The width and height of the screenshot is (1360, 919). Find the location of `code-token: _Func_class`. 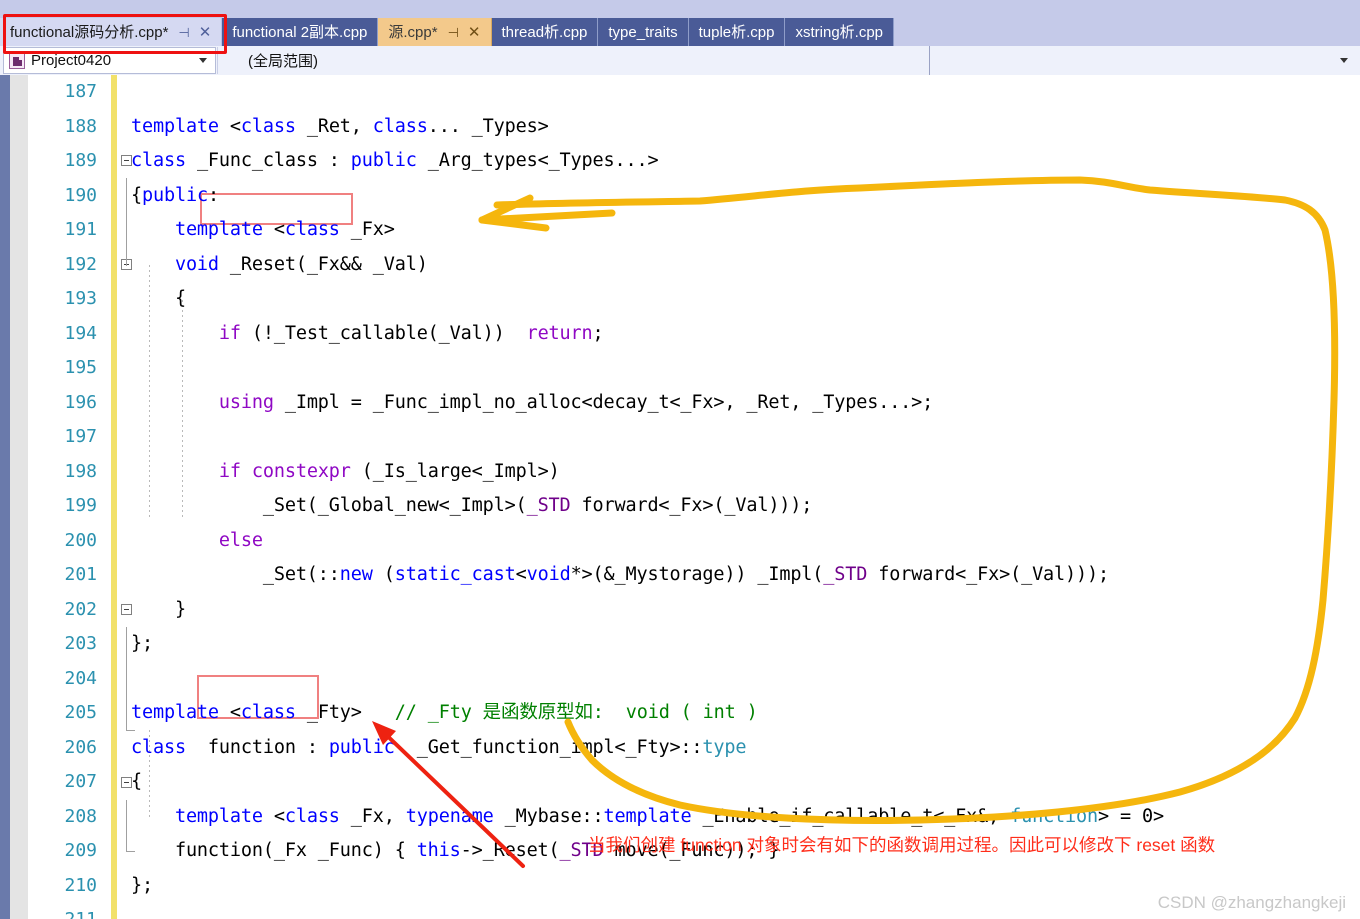

code-token: _Func_class is located at coordinates (257, 160).